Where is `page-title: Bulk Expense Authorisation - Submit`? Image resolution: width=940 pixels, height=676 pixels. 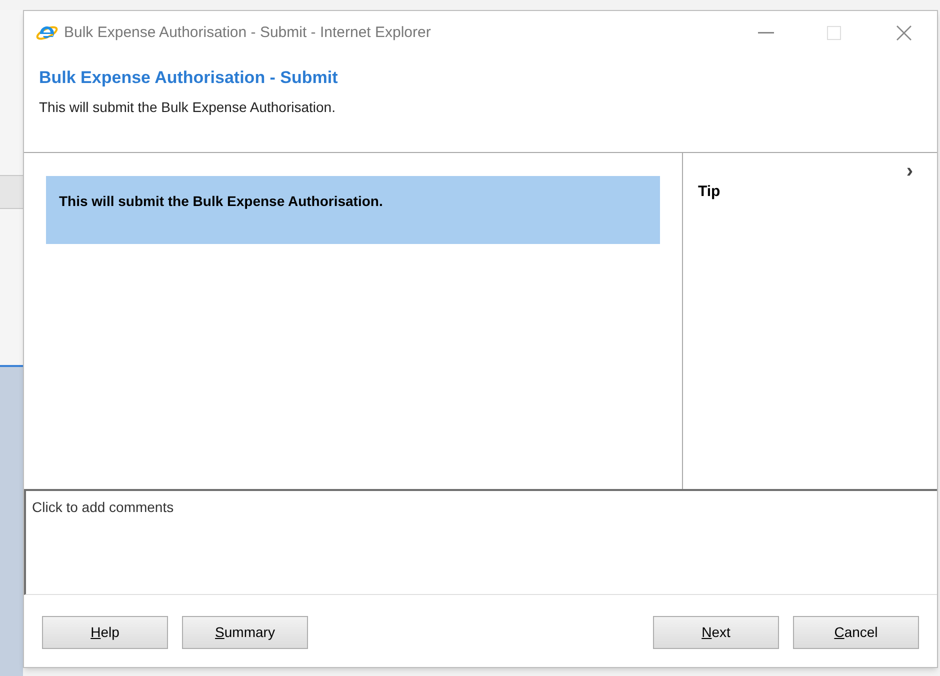 page-title: Bulk Expense Authorisation - Submit is located at coordinates (188, 78).